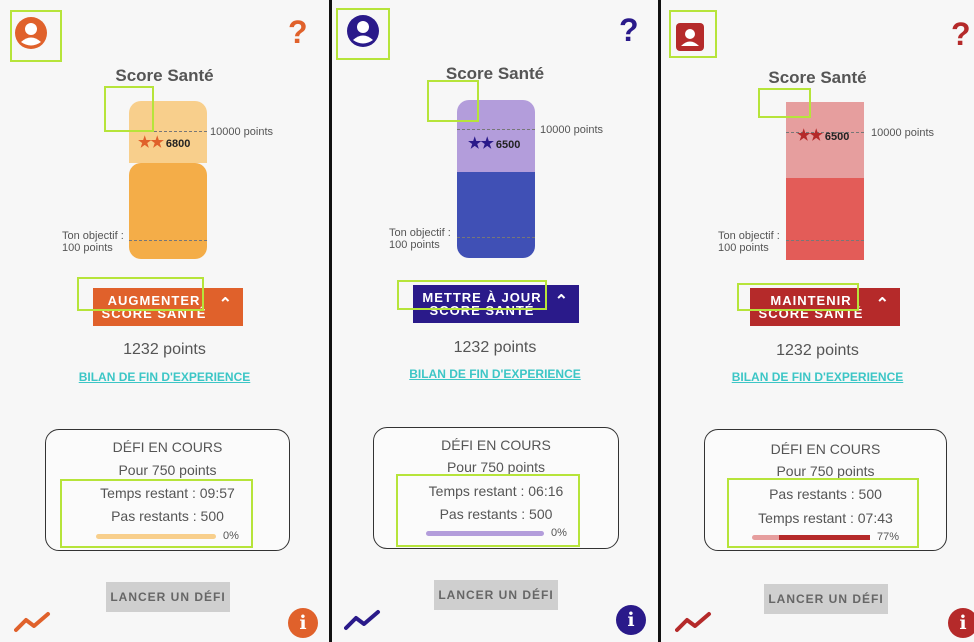 This screenshot has width=974, height=642. I want to click on score-gauge, so click(496, 179).